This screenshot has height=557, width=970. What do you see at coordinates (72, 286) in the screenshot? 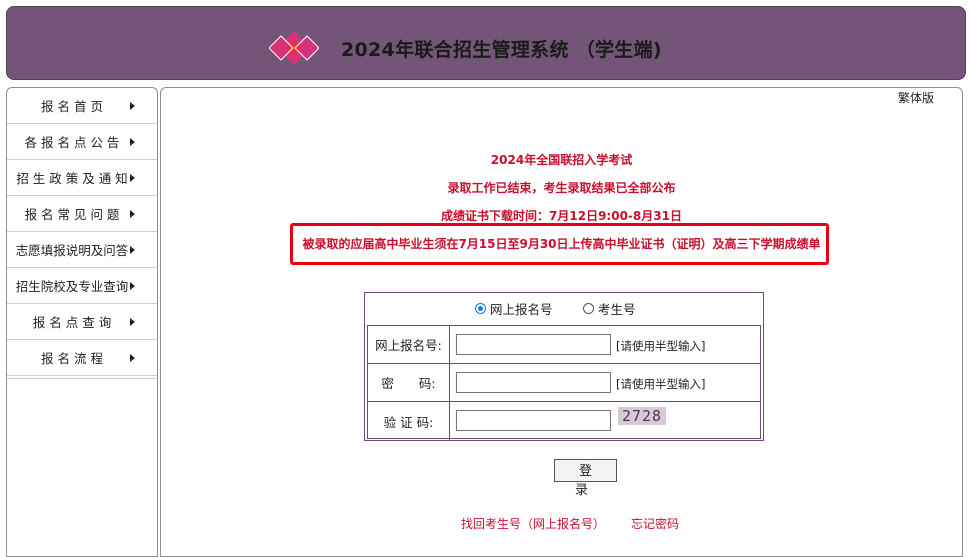
I see `sidebar-item-label: 招生院校及专业查询` at bounding box center [72, 286].